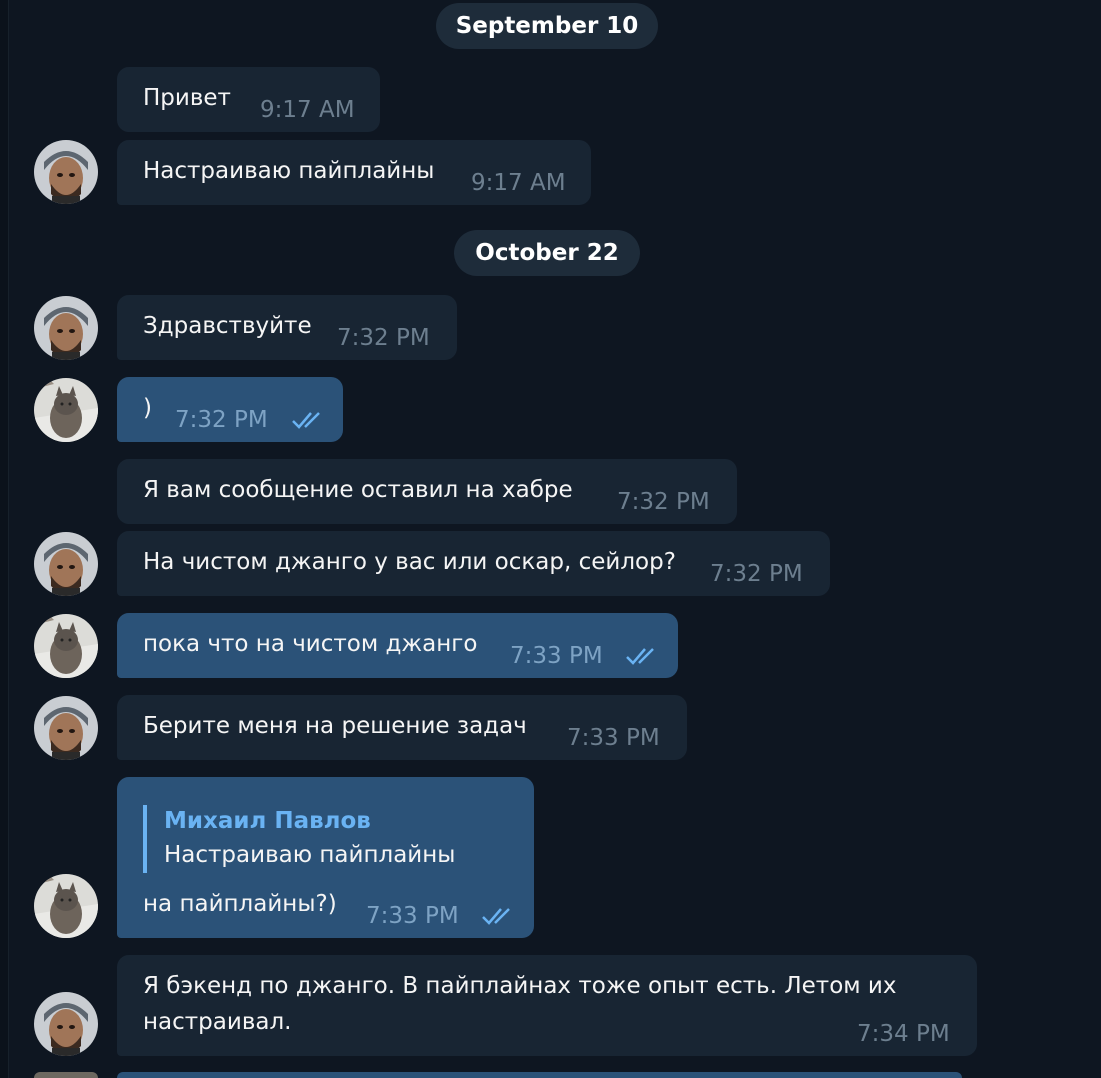 This screenshot has width=1101, height=1078. I want to click on chat-list-edge, so click(4, 539).